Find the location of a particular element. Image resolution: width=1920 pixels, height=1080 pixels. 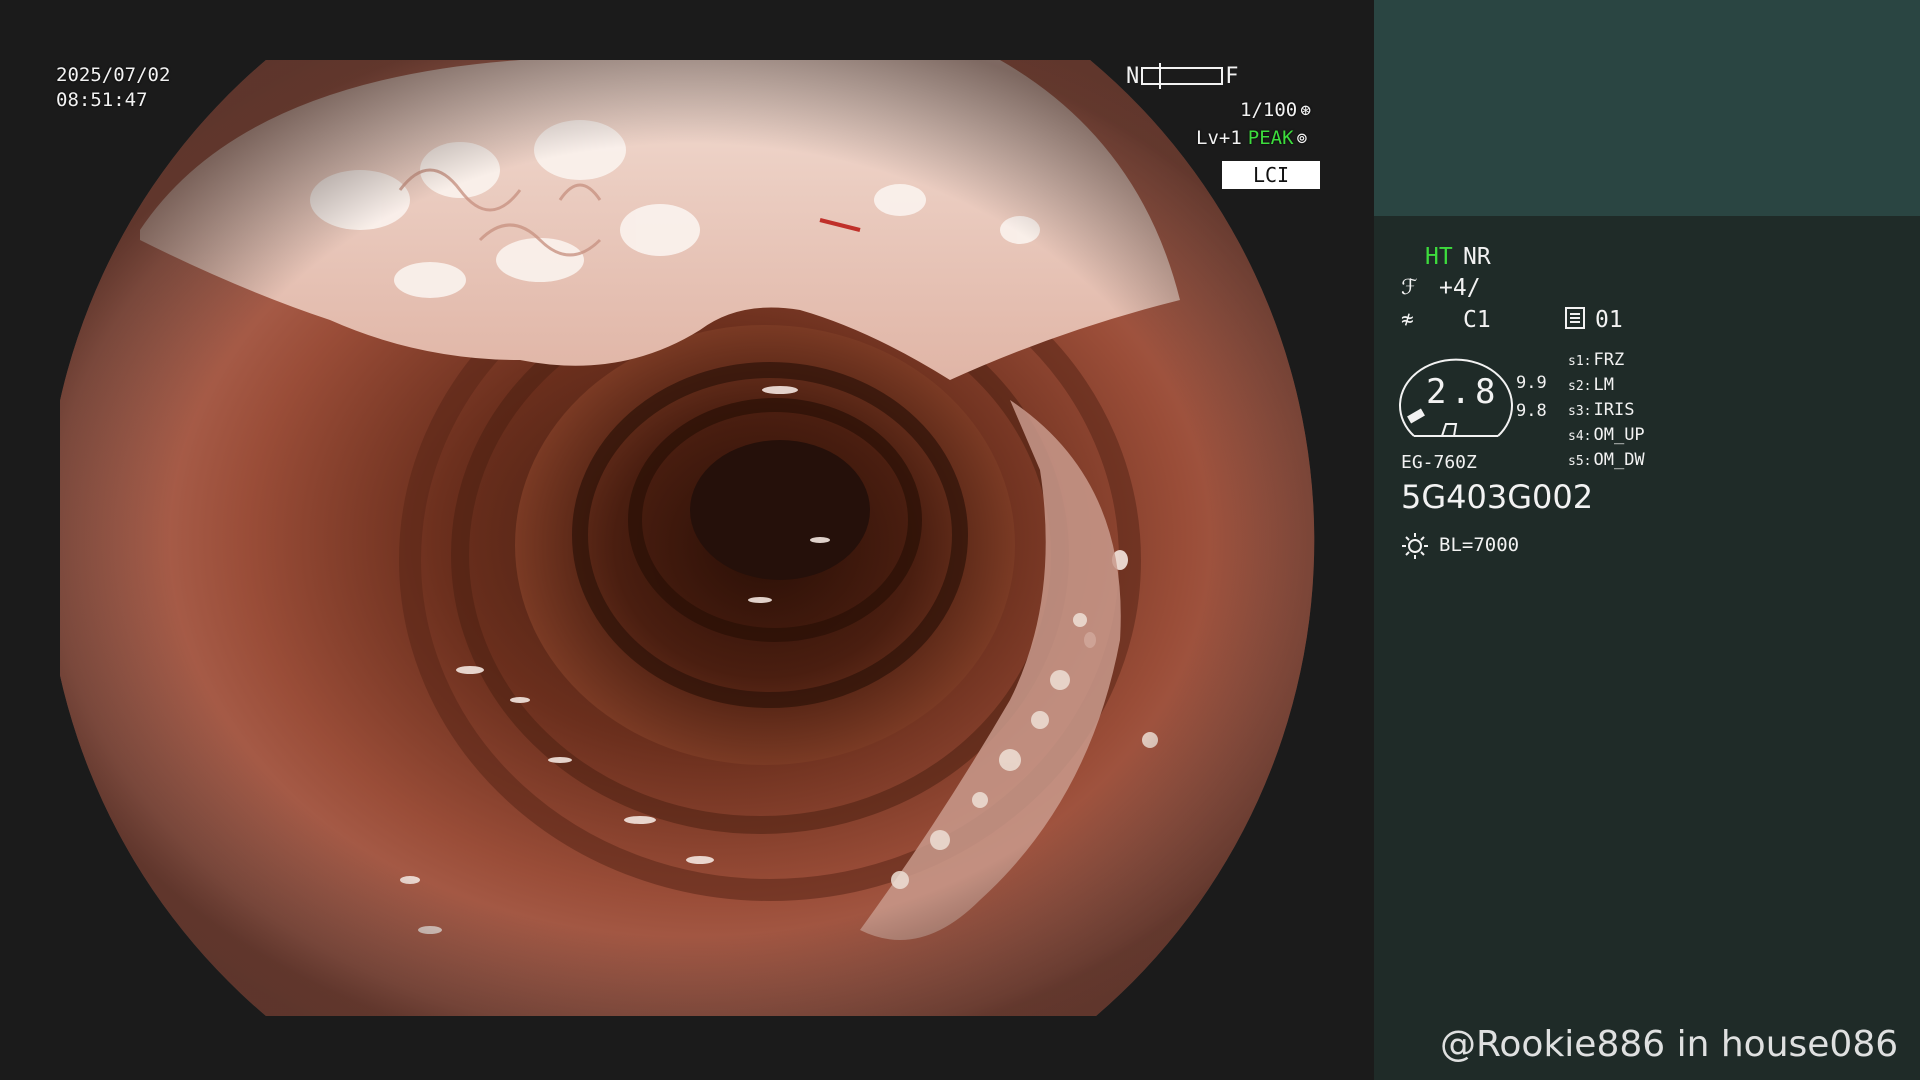

watermark-text: @Rookie886 in house086 is located at coordinates (1669, 1044).